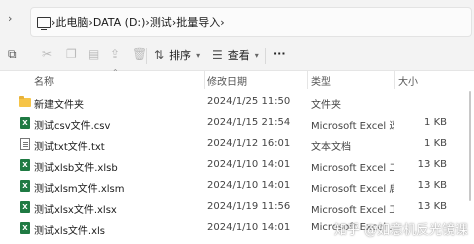 The width and height of the screenshot is (474, 244). I want to click on file-date: 2024/1/25 11:50, so click(249, 101).